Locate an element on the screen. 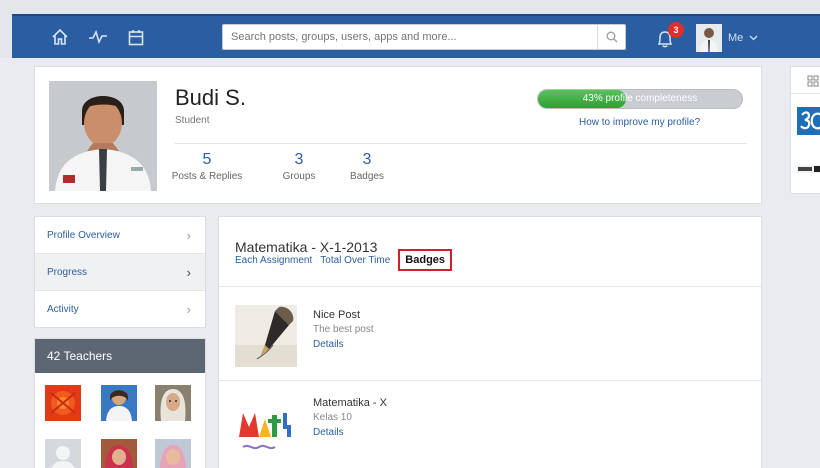  badge-image-math is located at coordinates (266, 428).